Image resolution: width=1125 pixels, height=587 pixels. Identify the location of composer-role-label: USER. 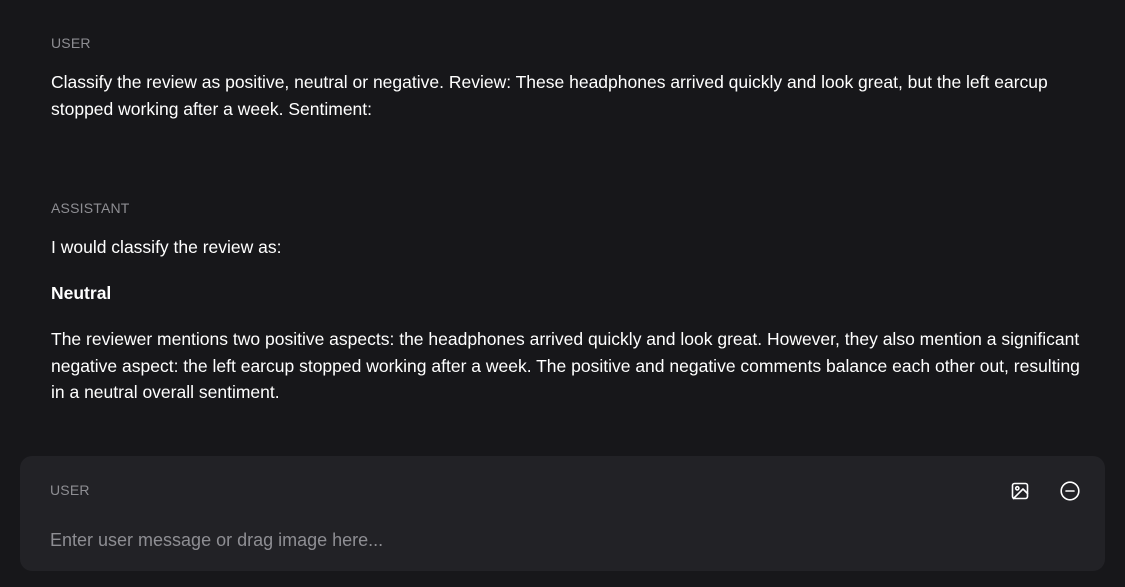
(70, 490).